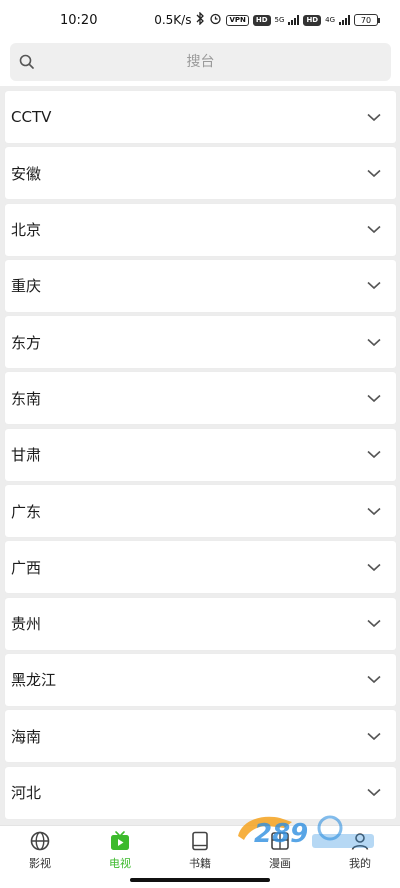 This screenshot has height=888, width=400. I want to click on hd-badge-2: HD, so click(312, 20).